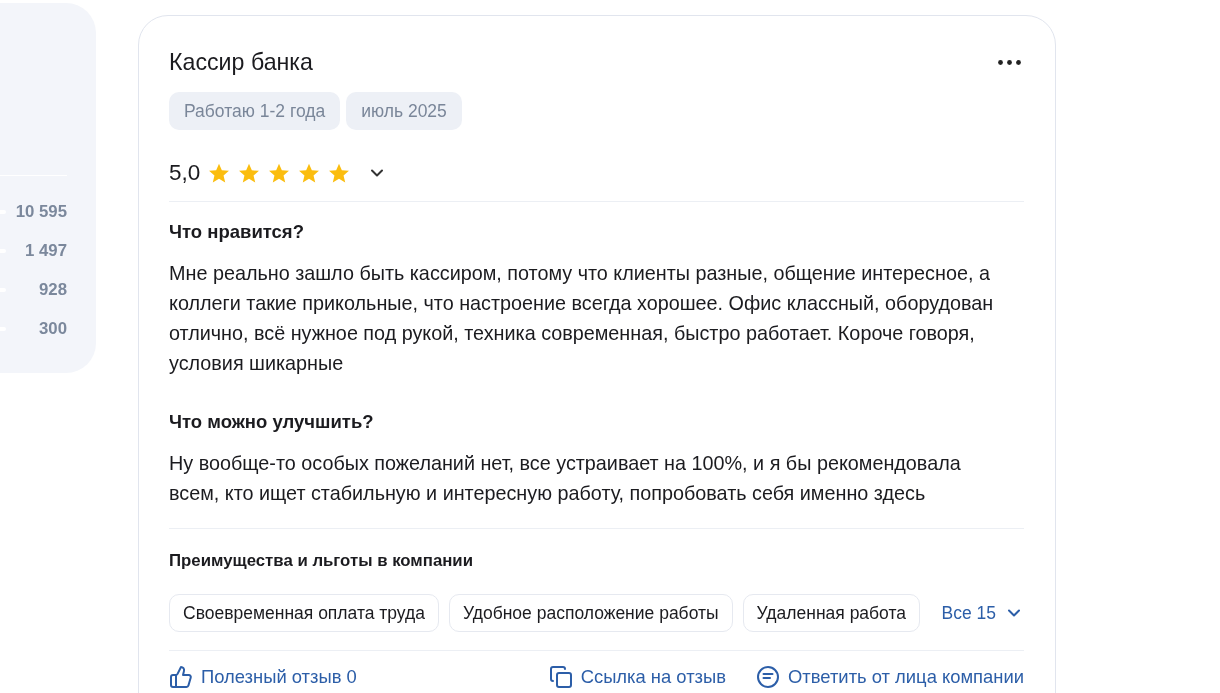  Describe the element at coordinates (304, 613) in the screenshot. I see `benefit-chip: Своевременная оплата труда` at that location.